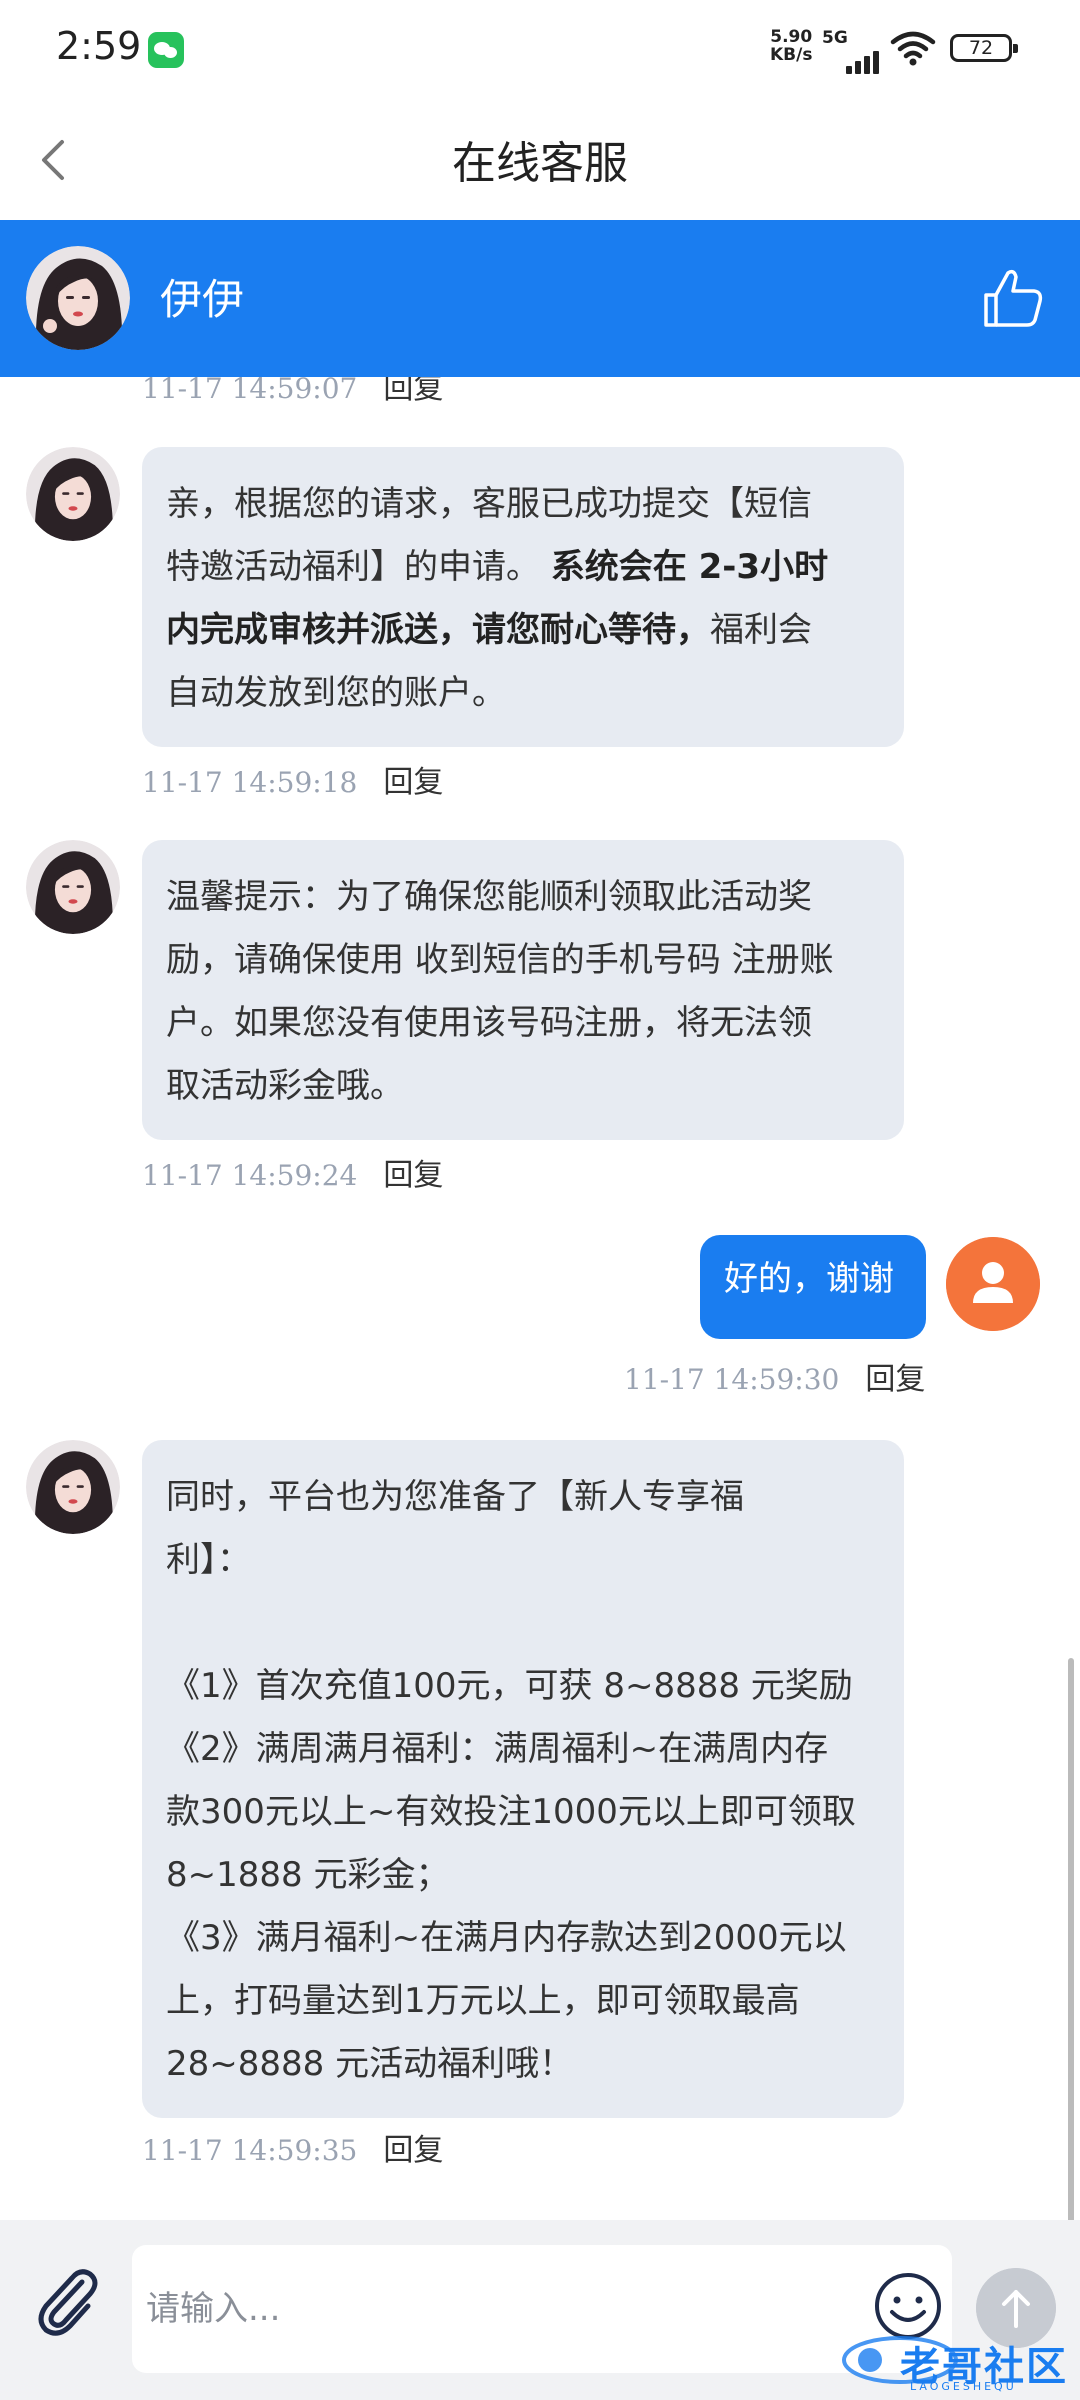  I want to click on message-bold-text: 内完成审核并派送，请您耐心等待，, so click(438, 630).